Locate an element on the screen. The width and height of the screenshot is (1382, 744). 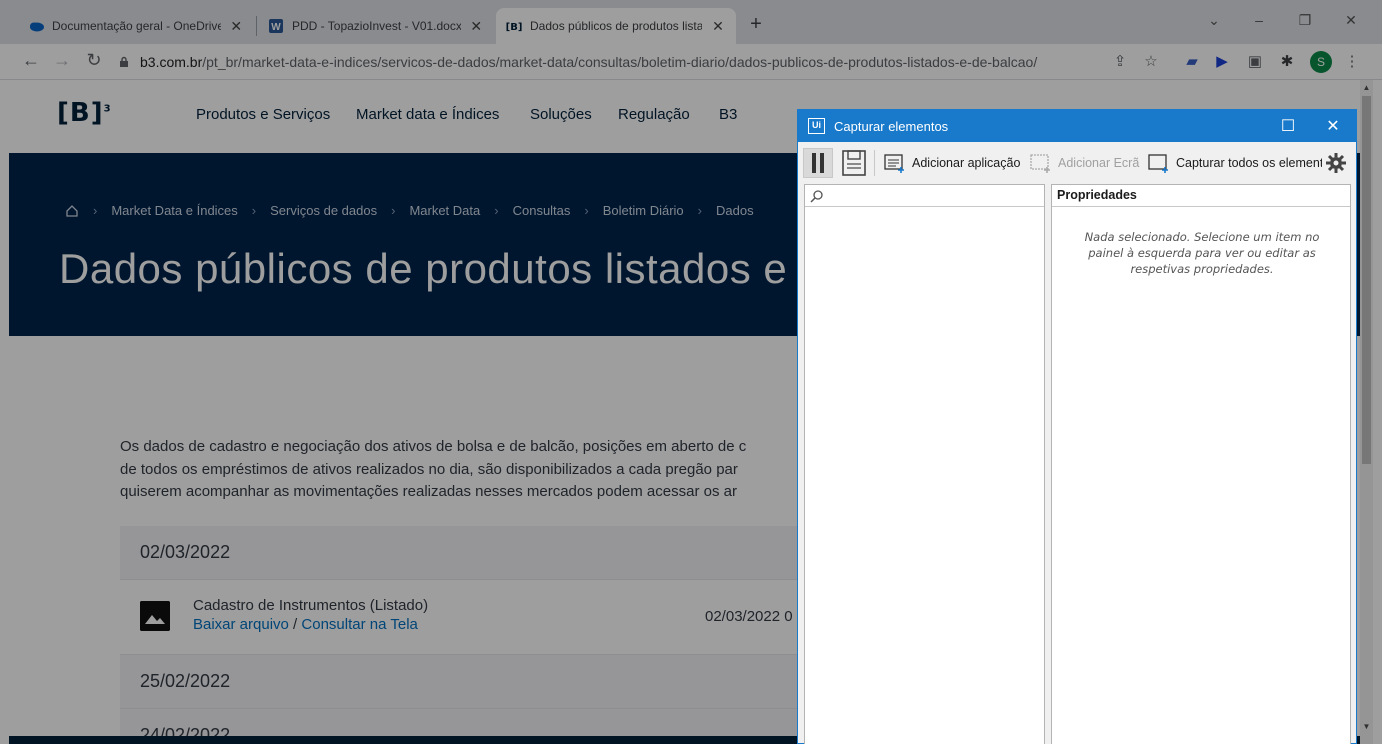
add-screen-button: Adicionar Ecrã is located at coordinates (1084, 163).